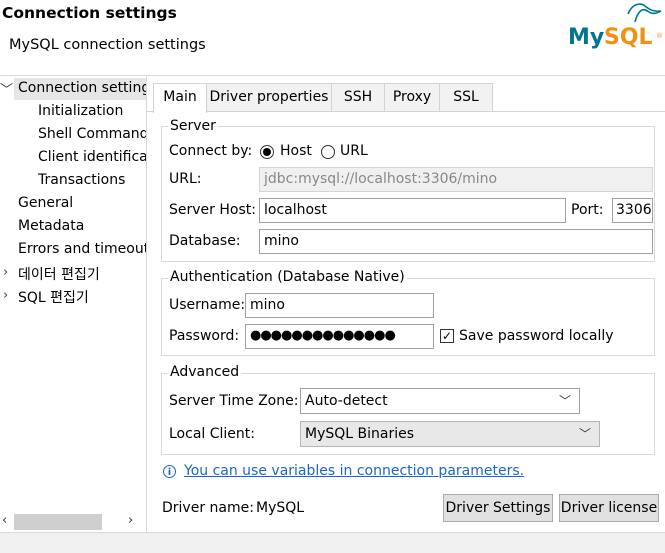 Image resolution: width=665 pixels, height=553 pixels. I want to click on database-field: mino, so click(456, 241).